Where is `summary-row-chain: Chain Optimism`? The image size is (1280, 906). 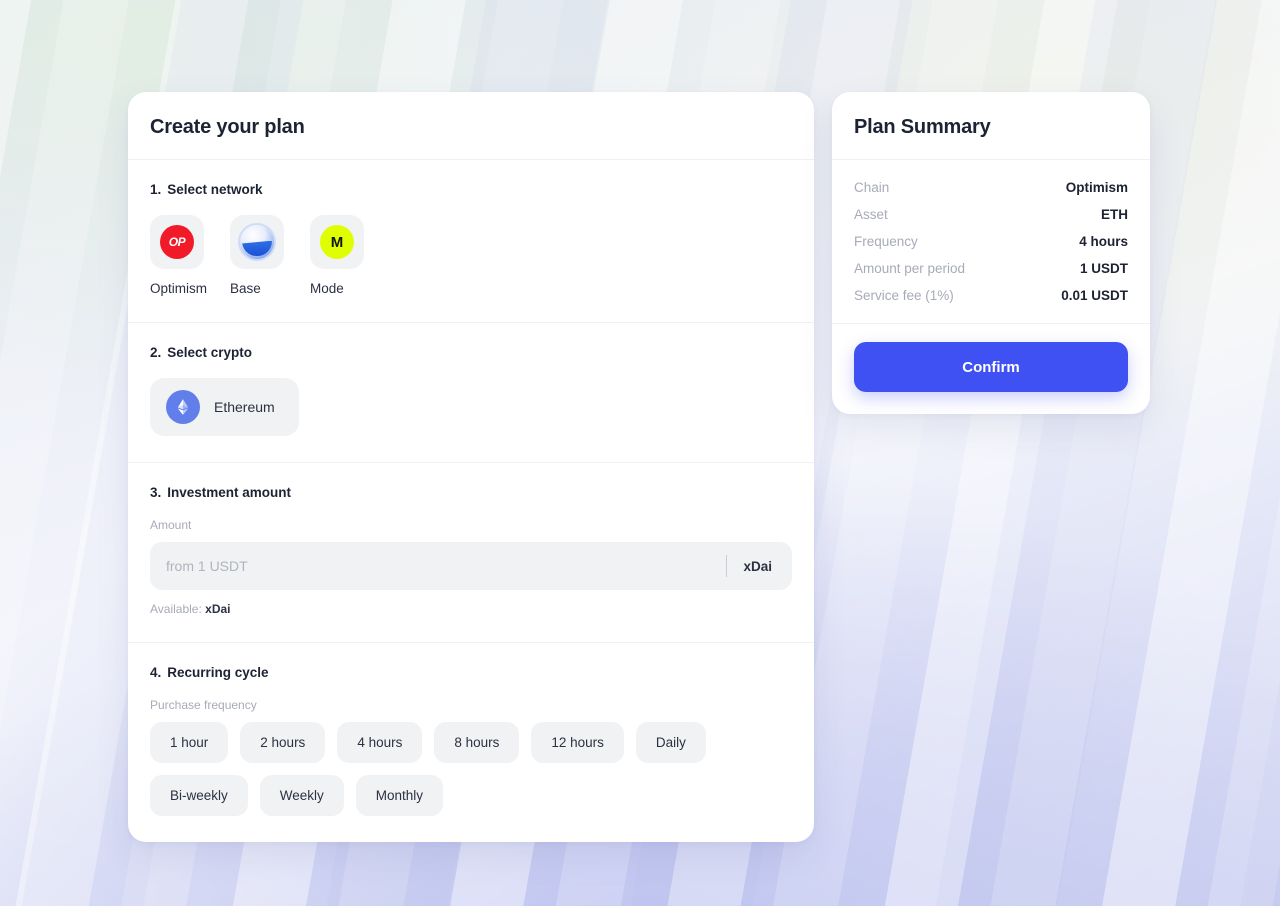
summary-row-chain: Chain Optimism is located at coordinates (991, 187).